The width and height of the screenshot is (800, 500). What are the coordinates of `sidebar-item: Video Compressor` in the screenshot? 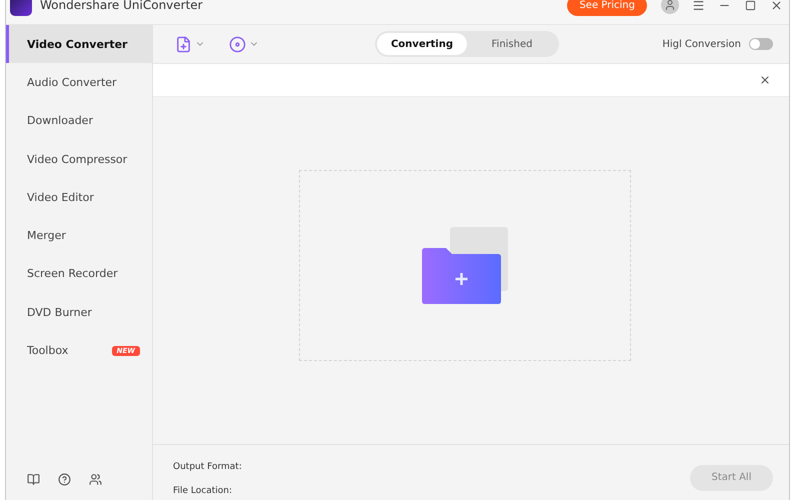 It's located at (79, 159).